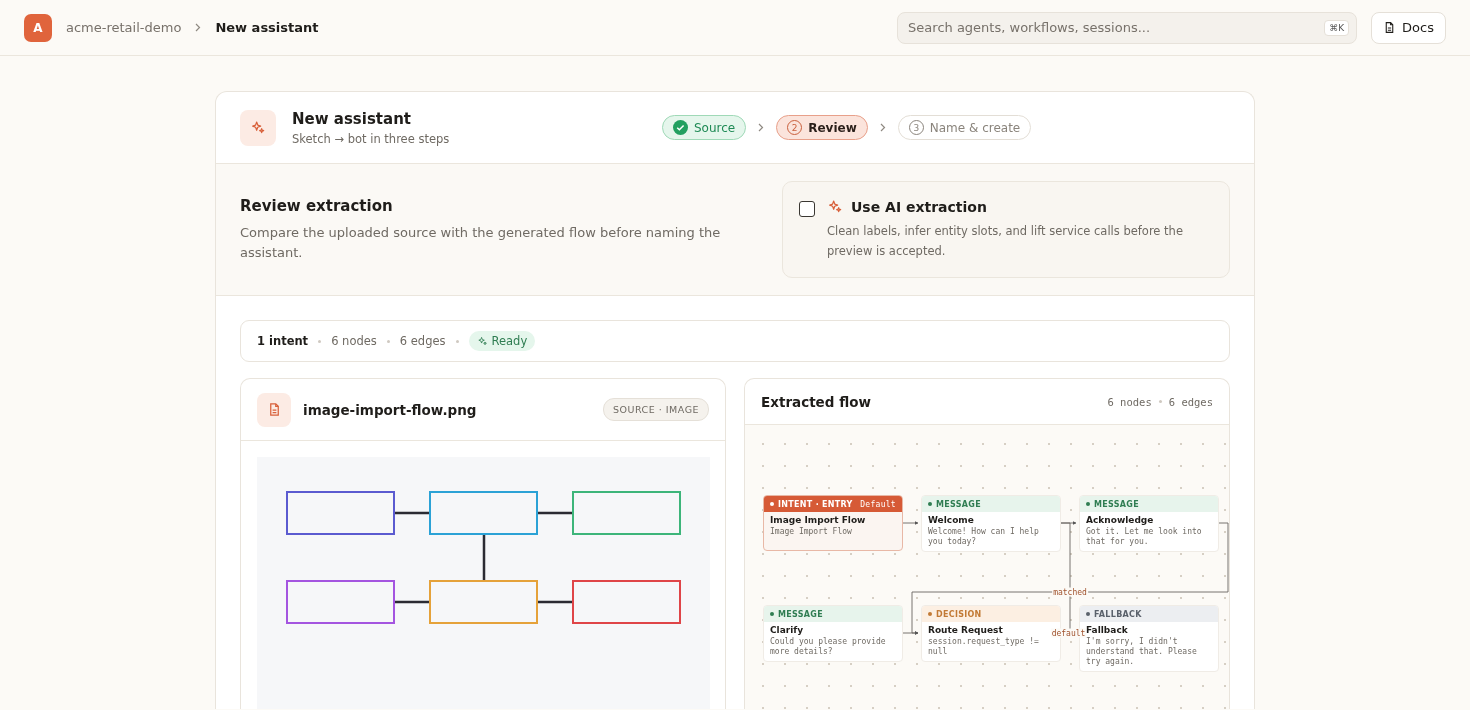 The width and height of the screenshot is (1470, 710). I want to click on wizard-subtitle: Sketch → bot in three steps, so click(371, 138).